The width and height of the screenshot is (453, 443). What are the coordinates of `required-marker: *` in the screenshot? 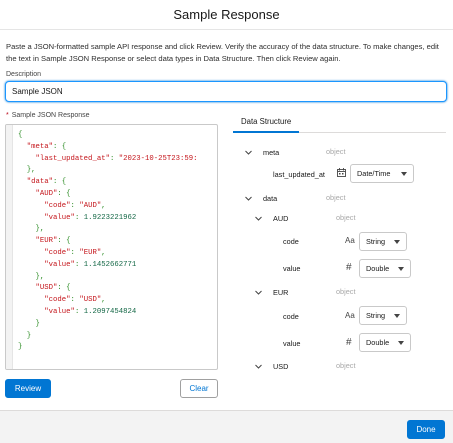 It's located at (7, 115).